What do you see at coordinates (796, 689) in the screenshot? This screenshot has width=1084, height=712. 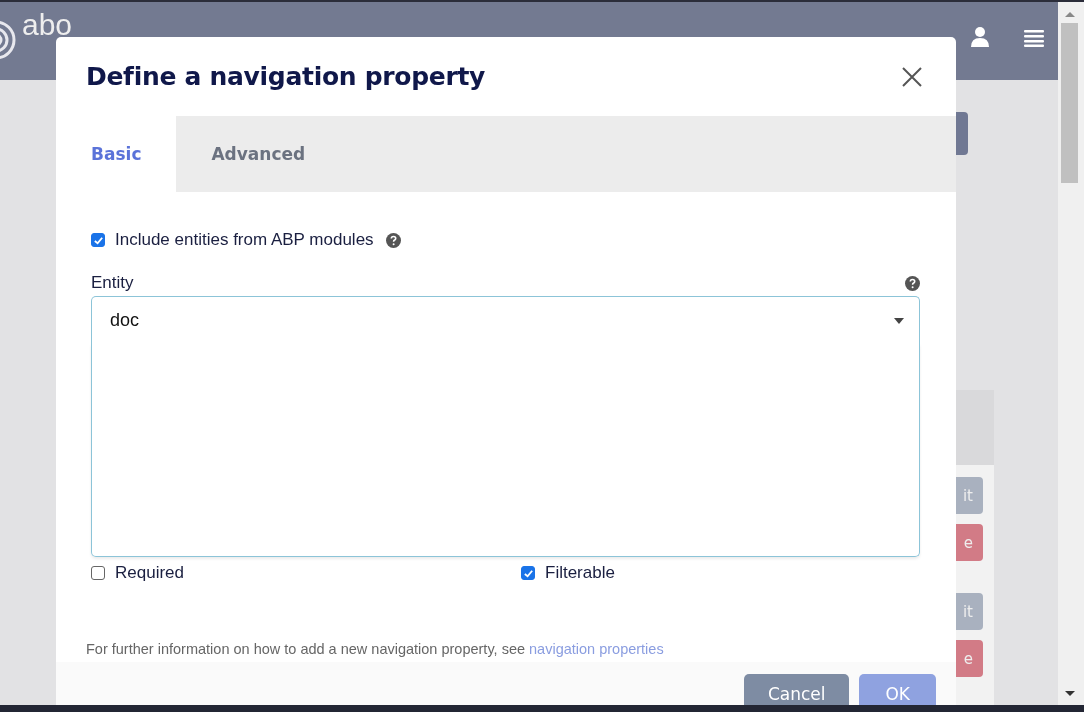 I see `cancel-button: Cancel` at bounding box center [796, 689].